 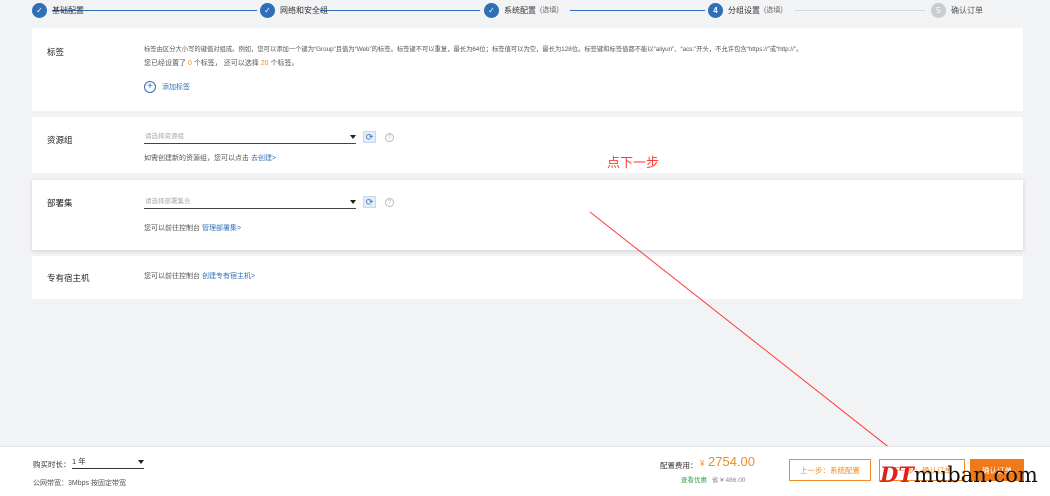 I want to click on watermark-text: muban.com, so click(x=975, y=475).